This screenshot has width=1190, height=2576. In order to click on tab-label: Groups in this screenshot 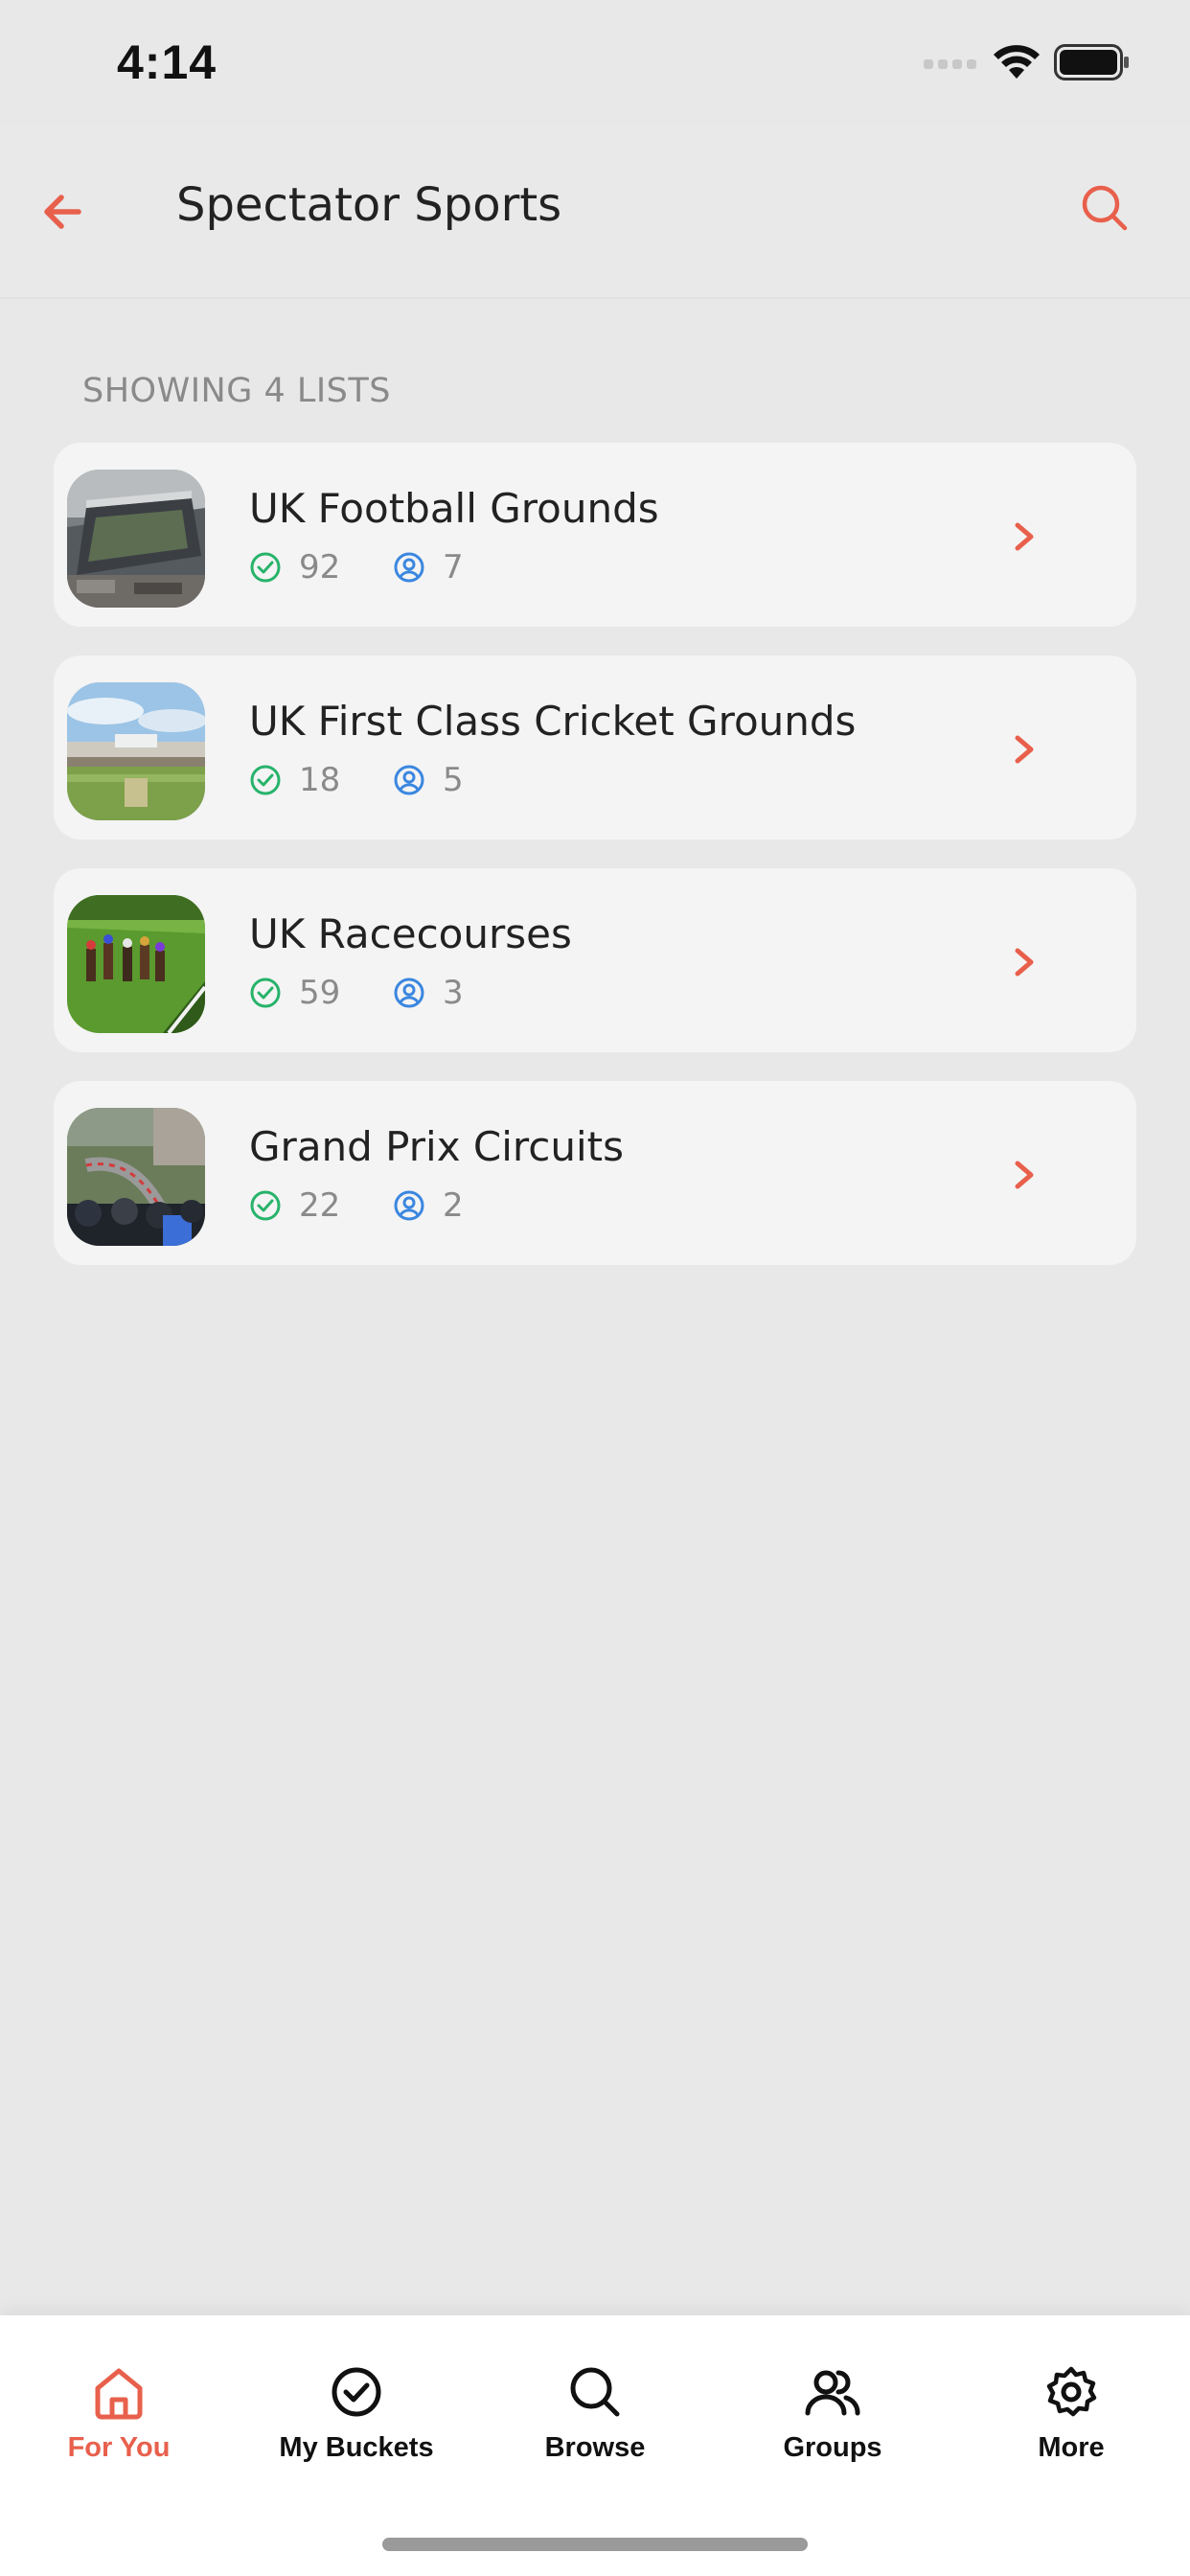, I will do `click(833, 2447)`.